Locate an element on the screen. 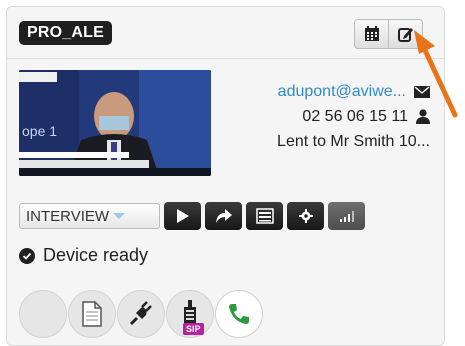  signal-bars-icon is located at coordinates (346, 216).